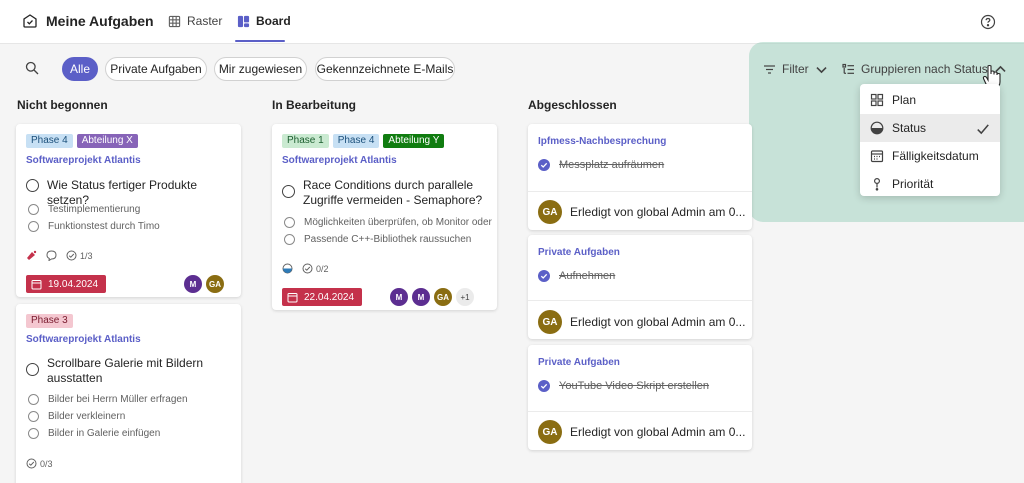 This screenshot has width=1024, height=483. Describe the element at coordinates (322, 297) in the screenshot. I see `due-date-badge: 22.04.2024` at that location.